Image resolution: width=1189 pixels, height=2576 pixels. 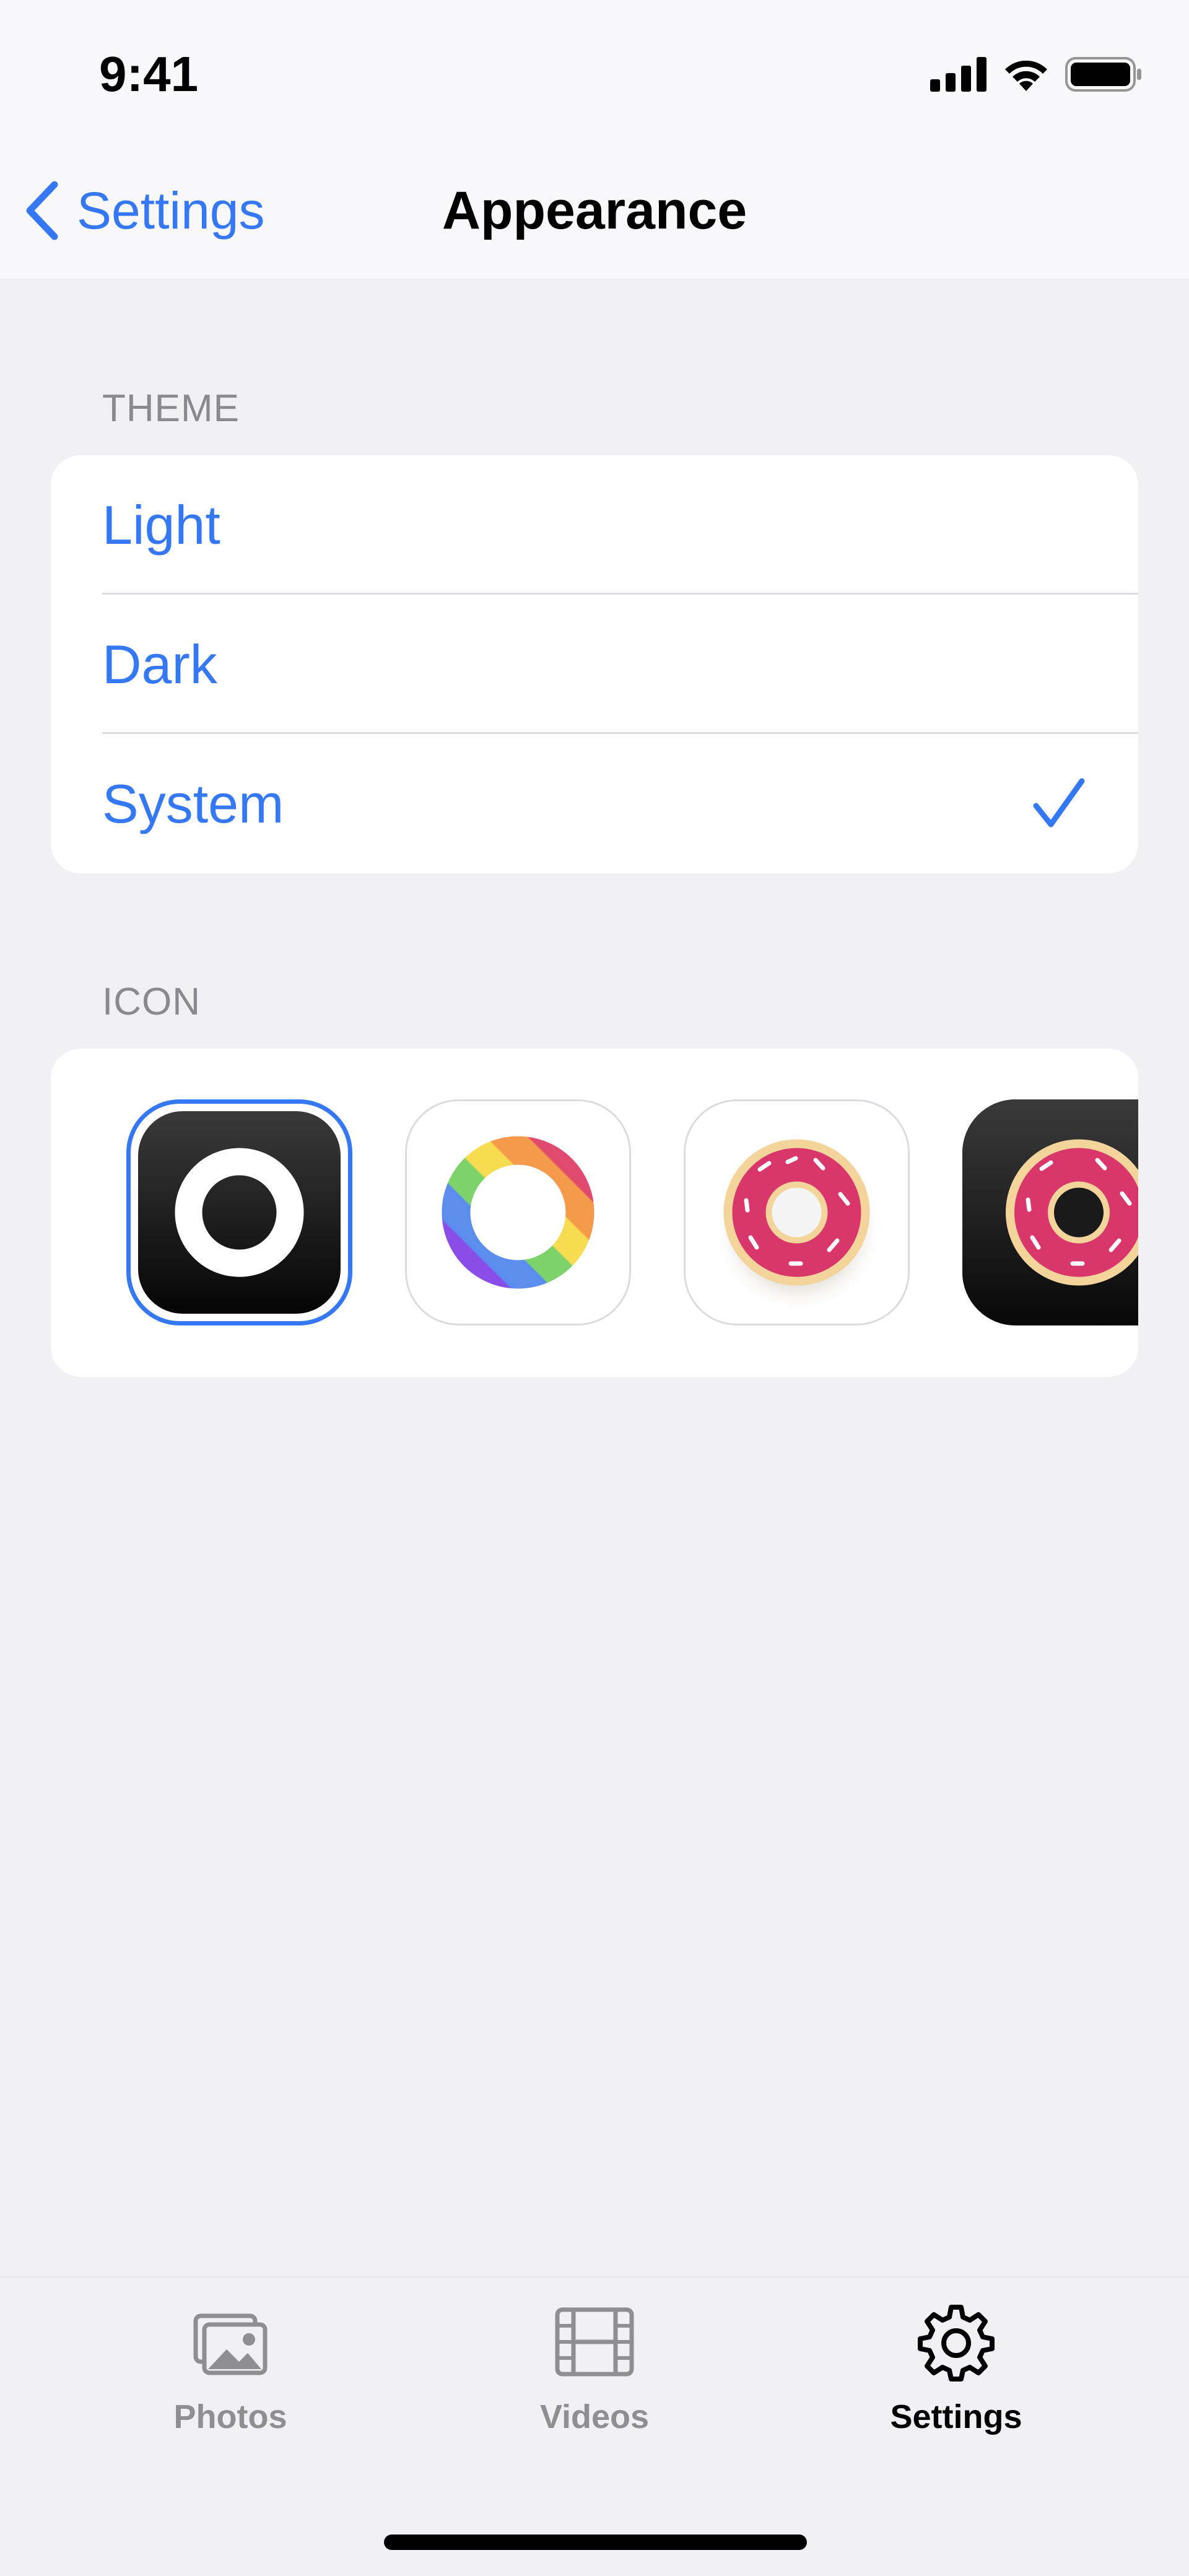 What do you see at coordinates (159, 664) in the screenshot?
I see `theme-option-label: Dark` at bounding box center [159, 664].